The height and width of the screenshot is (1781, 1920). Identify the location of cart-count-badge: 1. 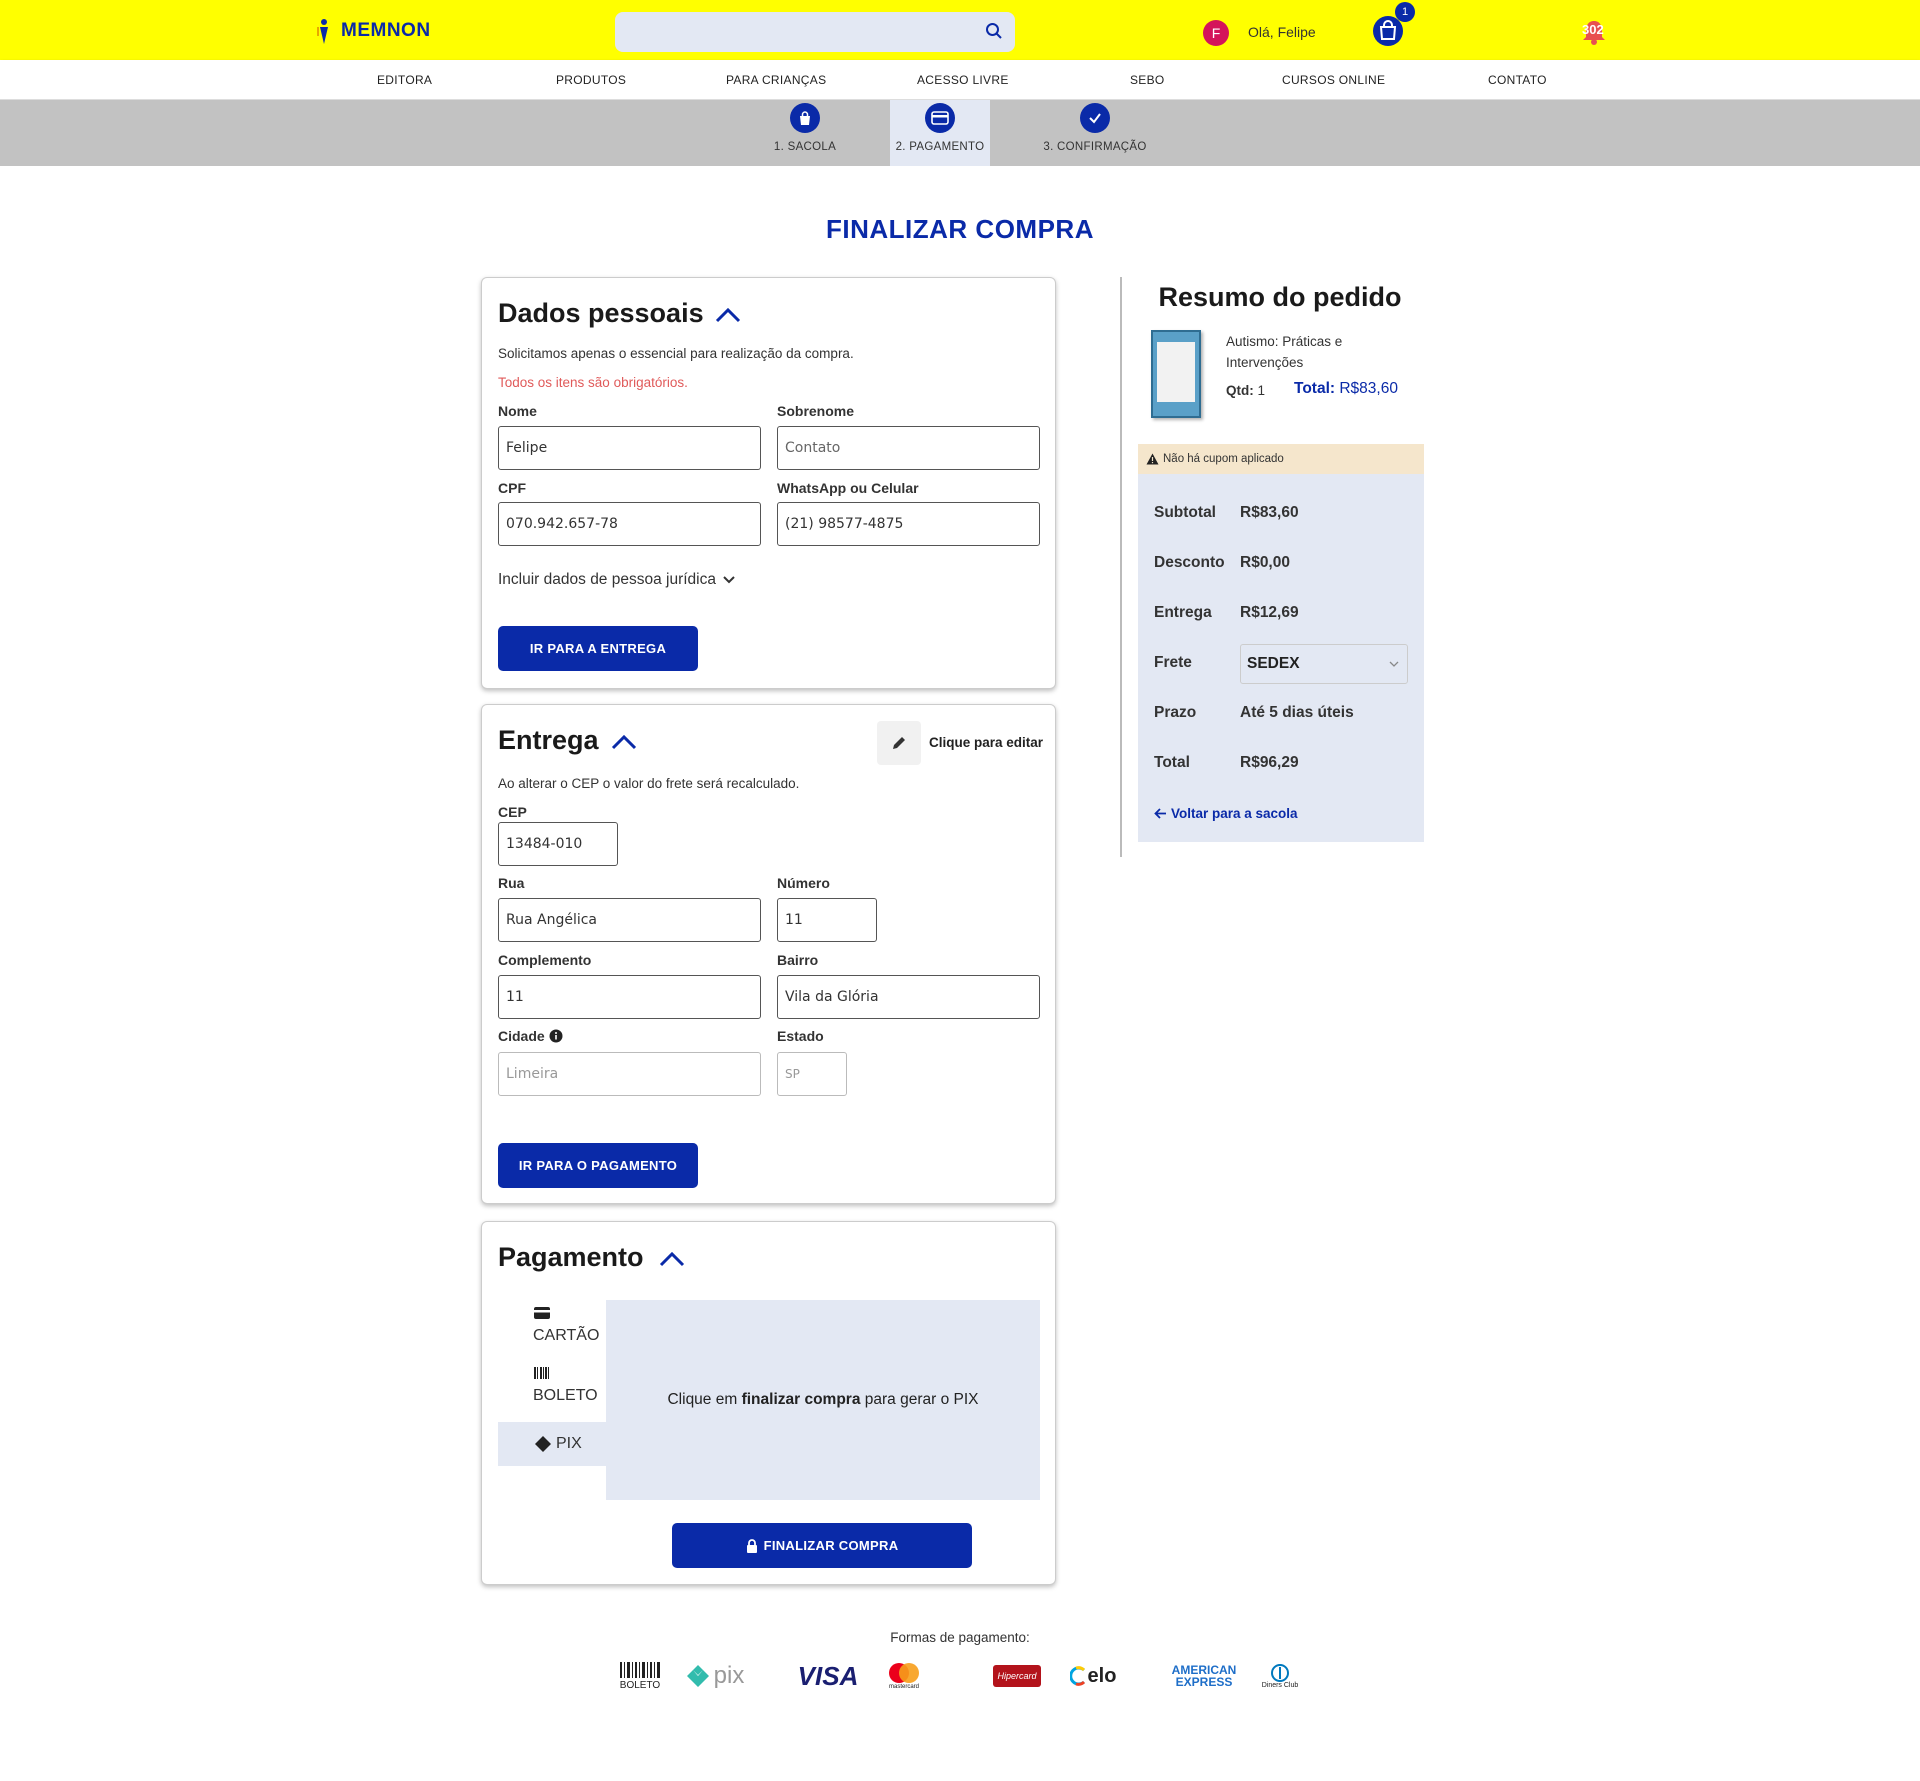
(1405, 12).